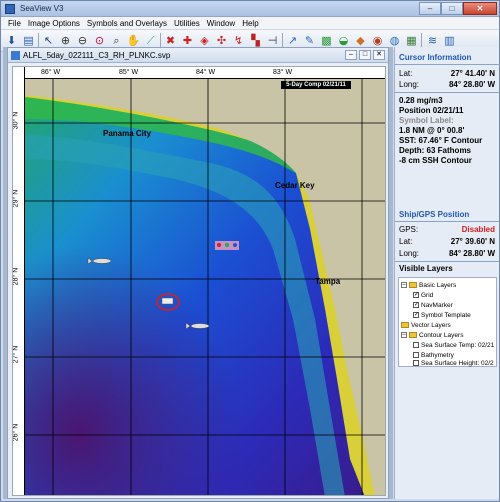 The height and width of the screenshot is (502, 500). What do you see at coordinates (423, 295) in the screenshot?
I see `layer-item-grid: ✓ Grid` at bounding box center [423, 295].